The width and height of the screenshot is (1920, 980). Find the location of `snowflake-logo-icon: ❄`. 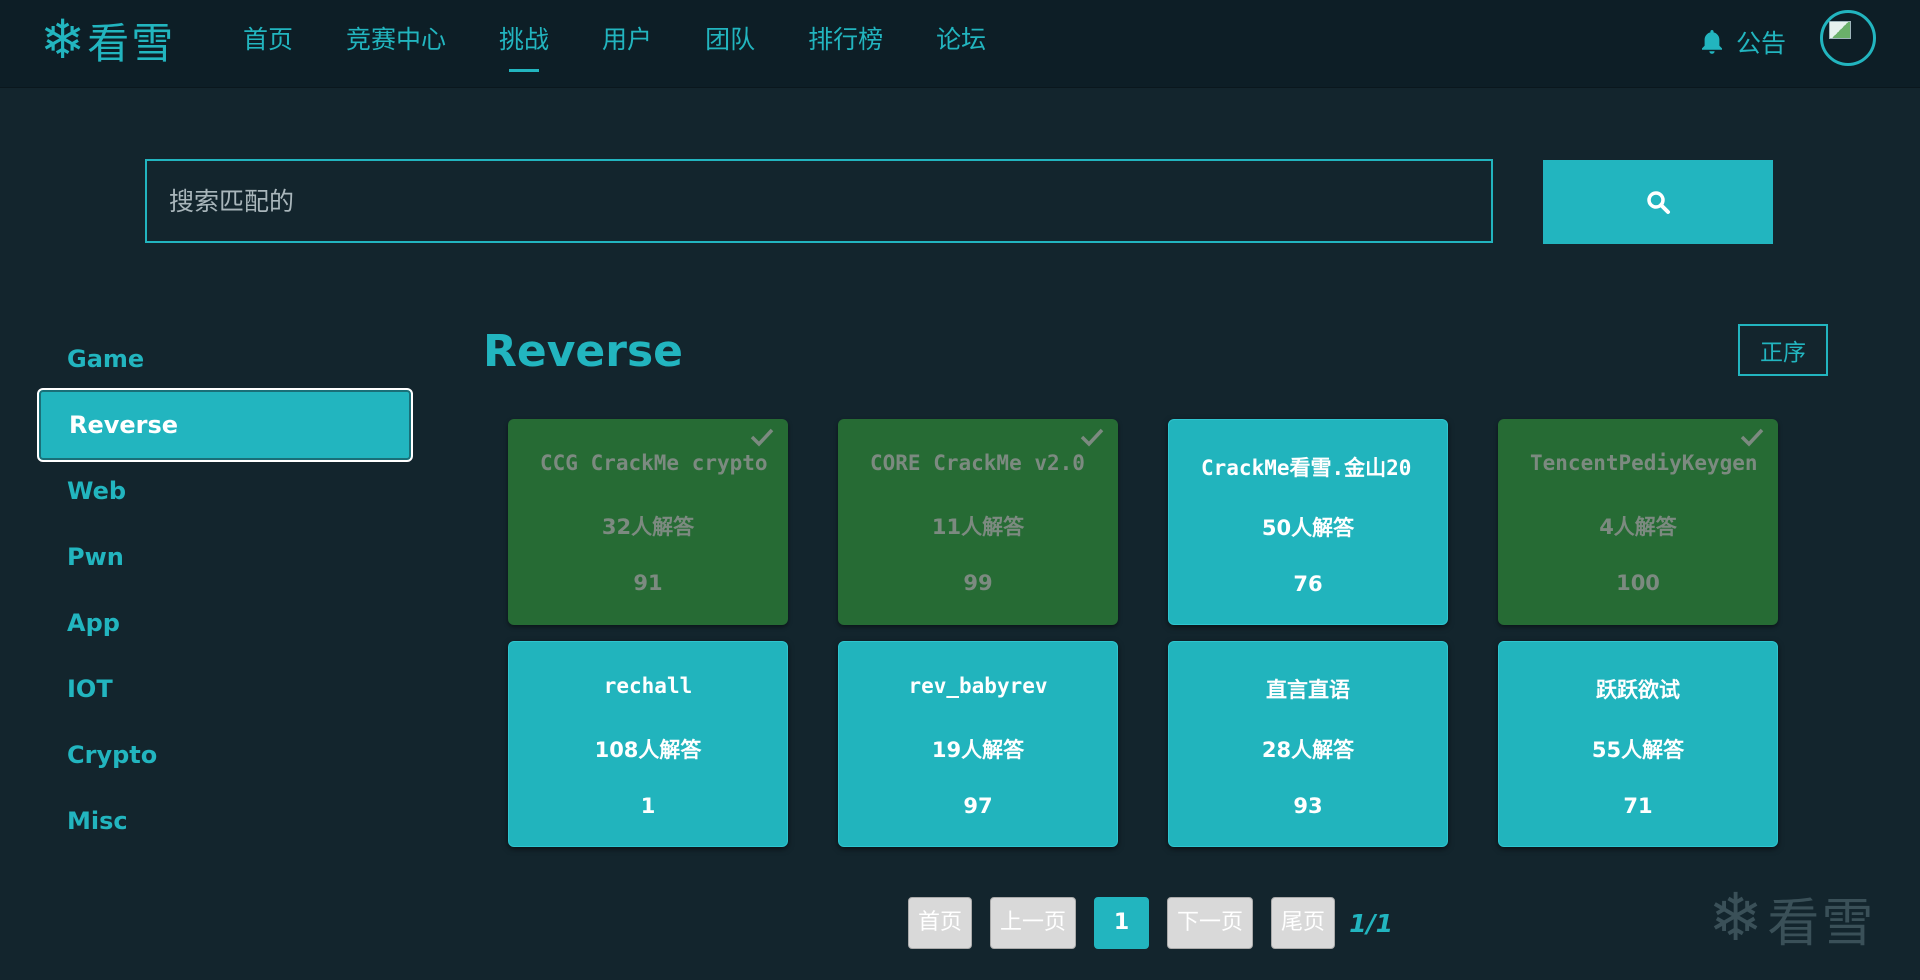

snowflake-logo-icon: ❄ is located at coordinates (63, 39).